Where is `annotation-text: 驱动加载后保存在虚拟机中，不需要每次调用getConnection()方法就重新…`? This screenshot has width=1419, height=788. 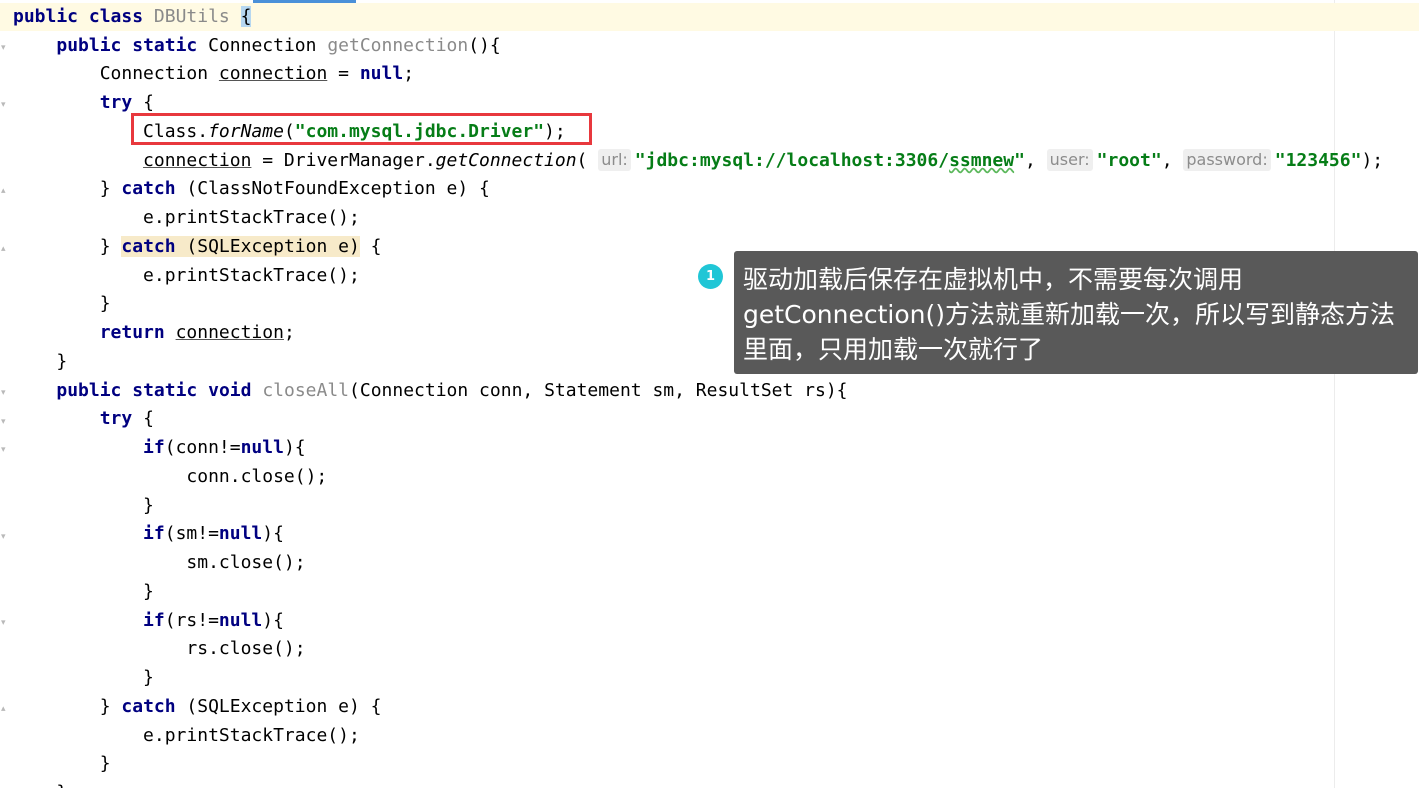
annotation-text: 驱动加载后保存在虚拟机中，不需要每次调用getConnection()方法就重新… is located at coordinates (1069, 314).